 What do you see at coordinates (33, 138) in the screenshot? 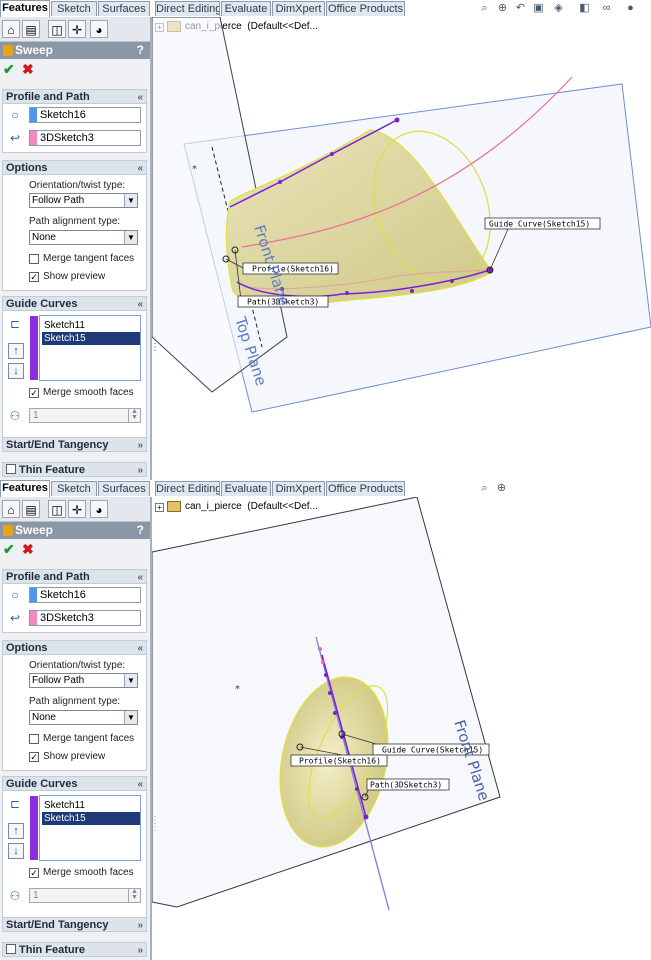
I see `path-color-swatch` at bounding box center [33, 138].